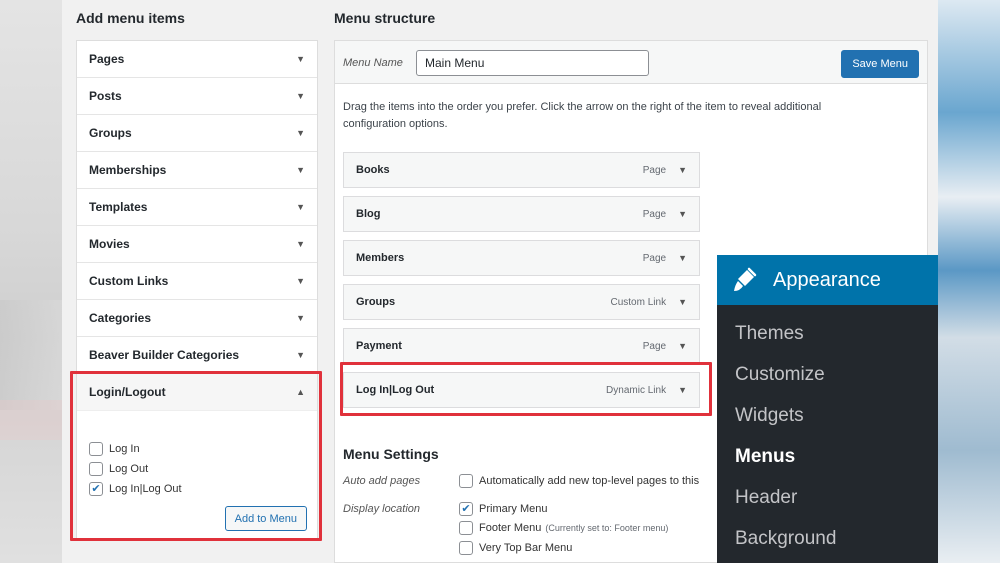 This screenshot has width=1000, height=563. What do you see at coordinates (197, 96) in the screenshot?
I see `accordion-posts: Posts ▼` at bounding box center [197, 96].